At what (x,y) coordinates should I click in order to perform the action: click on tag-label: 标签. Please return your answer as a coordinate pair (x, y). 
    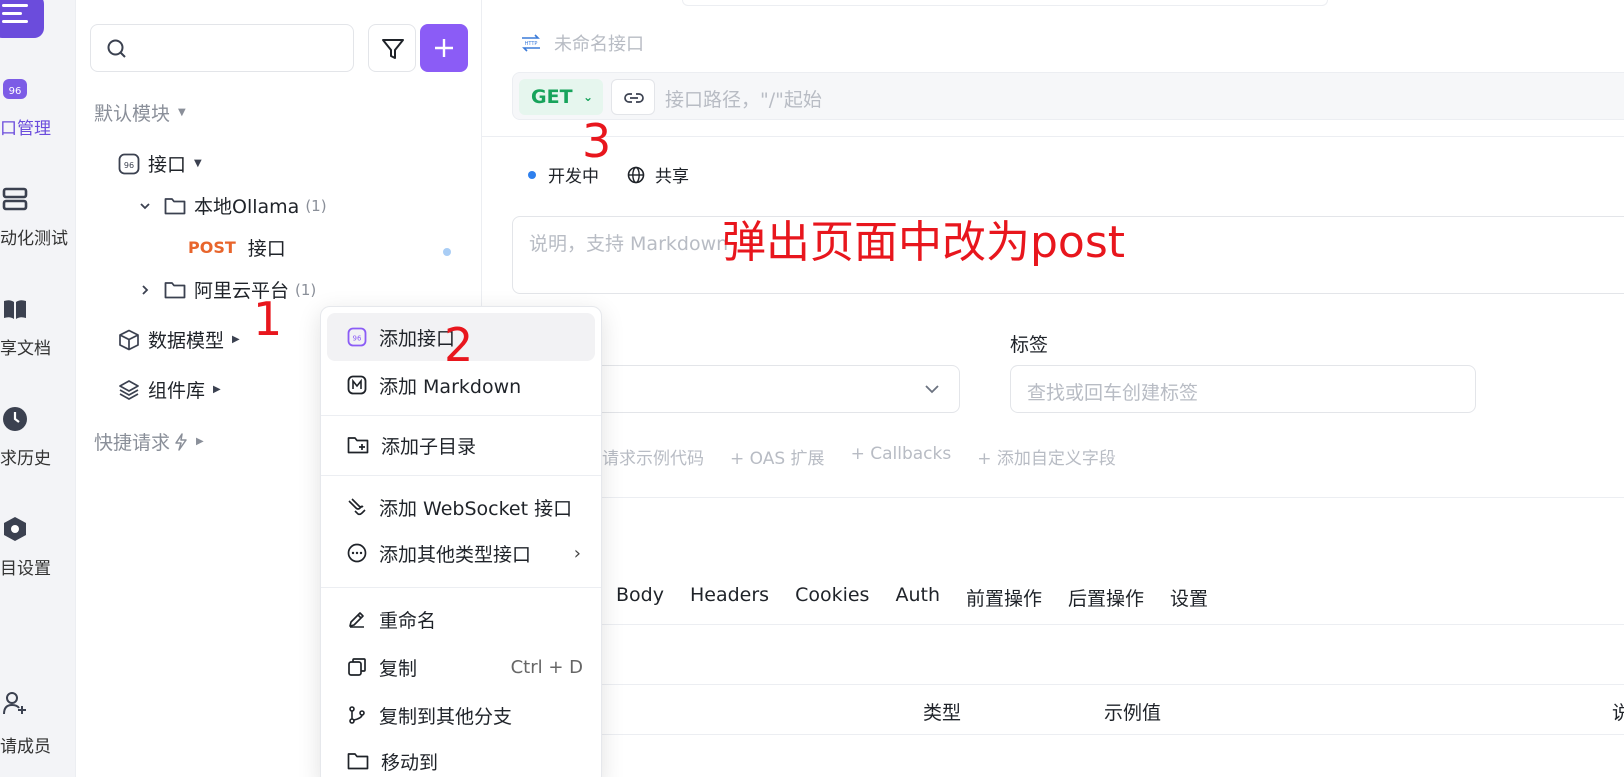
    Looking at the image, I should click on (1029, 345).